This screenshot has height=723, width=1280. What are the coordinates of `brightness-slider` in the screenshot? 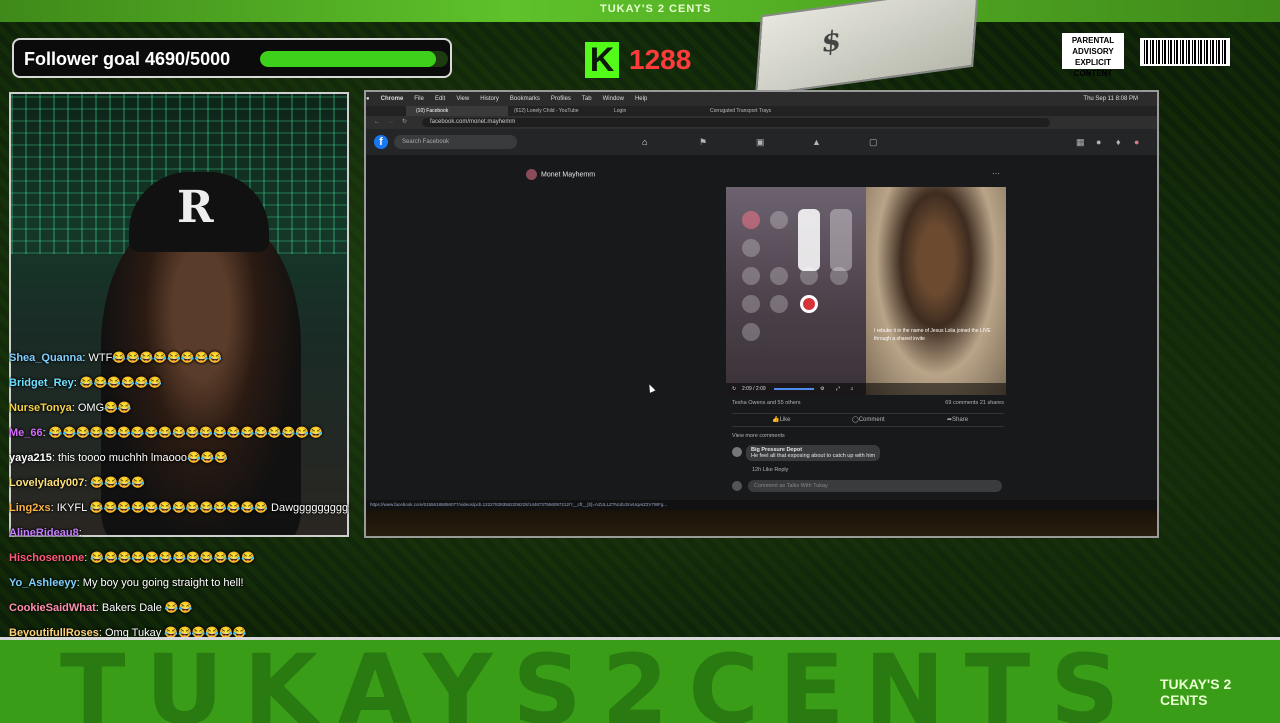 It's located at (809, 240).